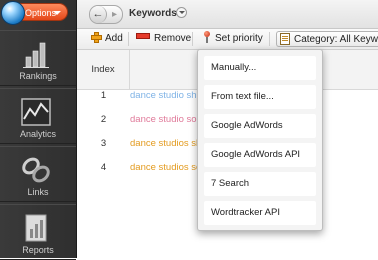 The width and height of the screenshot is (378, 260). Describe the element at coordinates (103, 143) in the screenshot. I see `row-index: 3` at that location.